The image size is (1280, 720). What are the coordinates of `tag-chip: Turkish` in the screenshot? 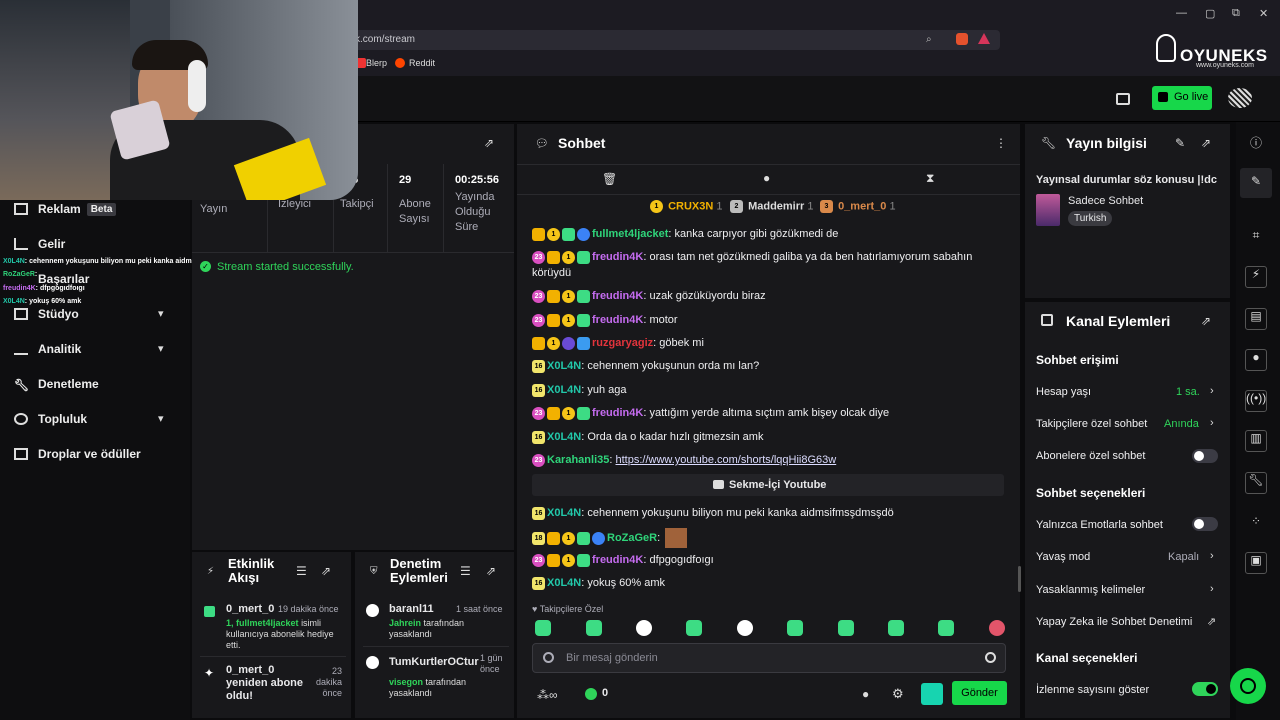 It's located at (1090, 218).